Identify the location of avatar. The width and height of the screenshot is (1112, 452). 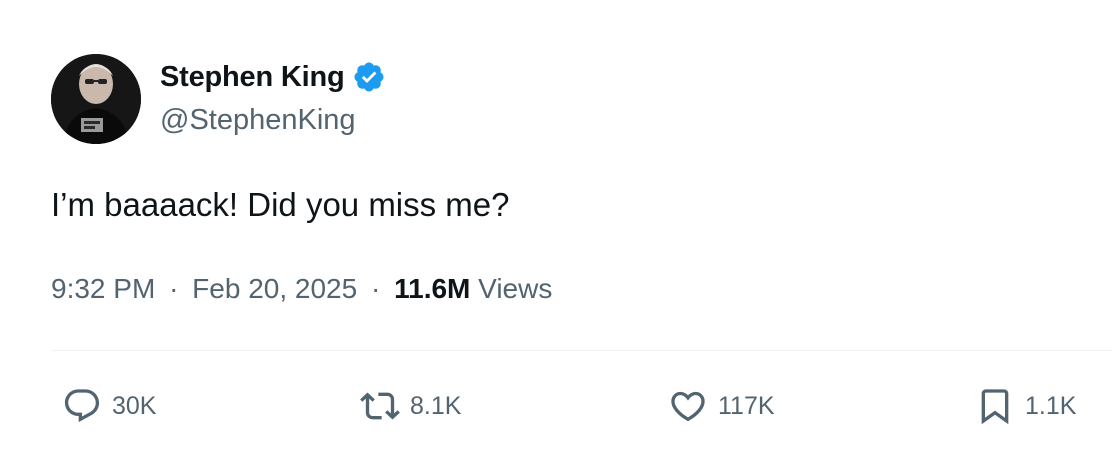
(96, 99).